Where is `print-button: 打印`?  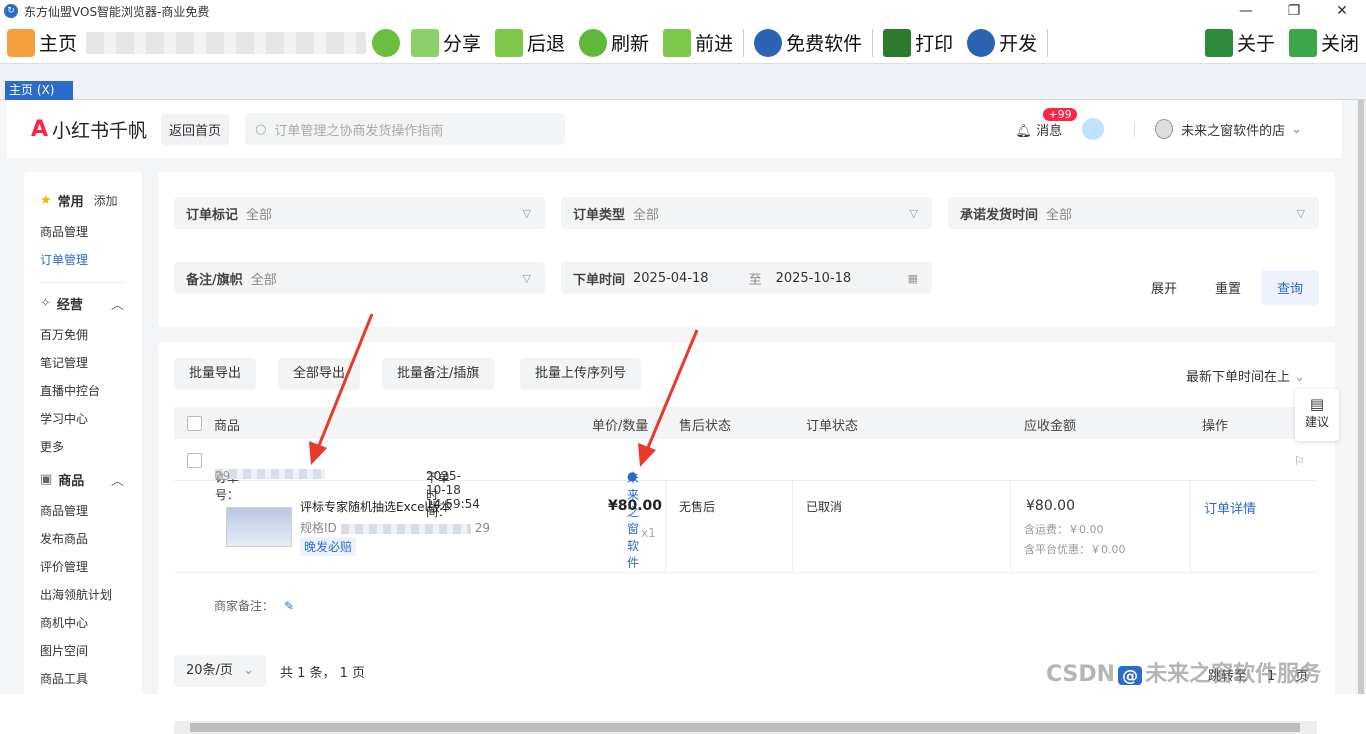 print-button: 打印 is located at coordinates (918, 43).